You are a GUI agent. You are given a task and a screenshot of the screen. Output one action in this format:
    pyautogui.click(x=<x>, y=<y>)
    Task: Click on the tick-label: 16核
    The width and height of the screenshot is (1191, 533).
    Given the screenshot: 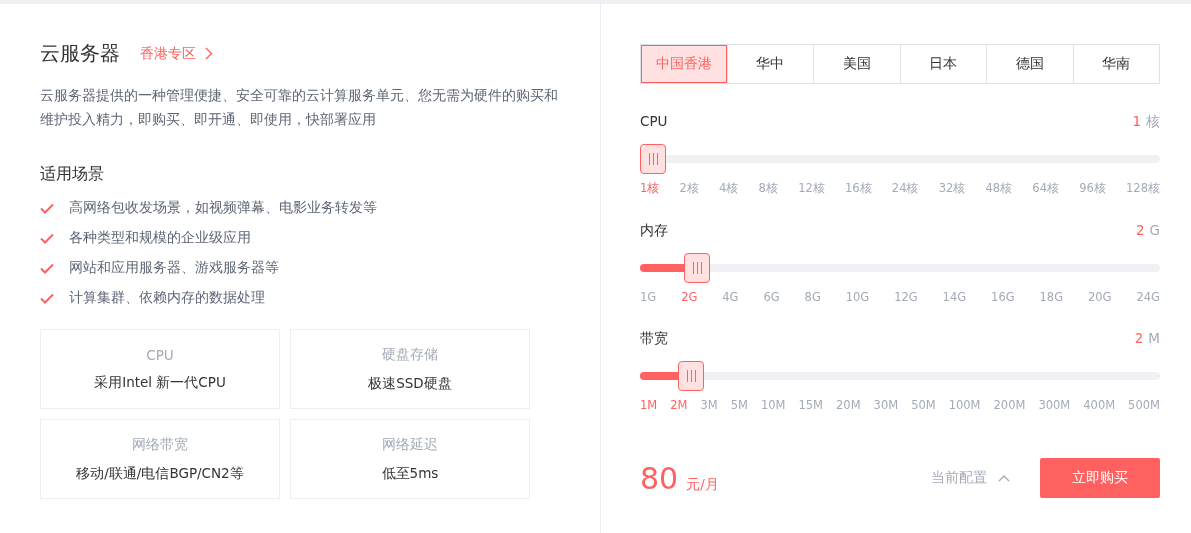 What is the action you would take?
    pyautogui.click(x=858, y=188)
    